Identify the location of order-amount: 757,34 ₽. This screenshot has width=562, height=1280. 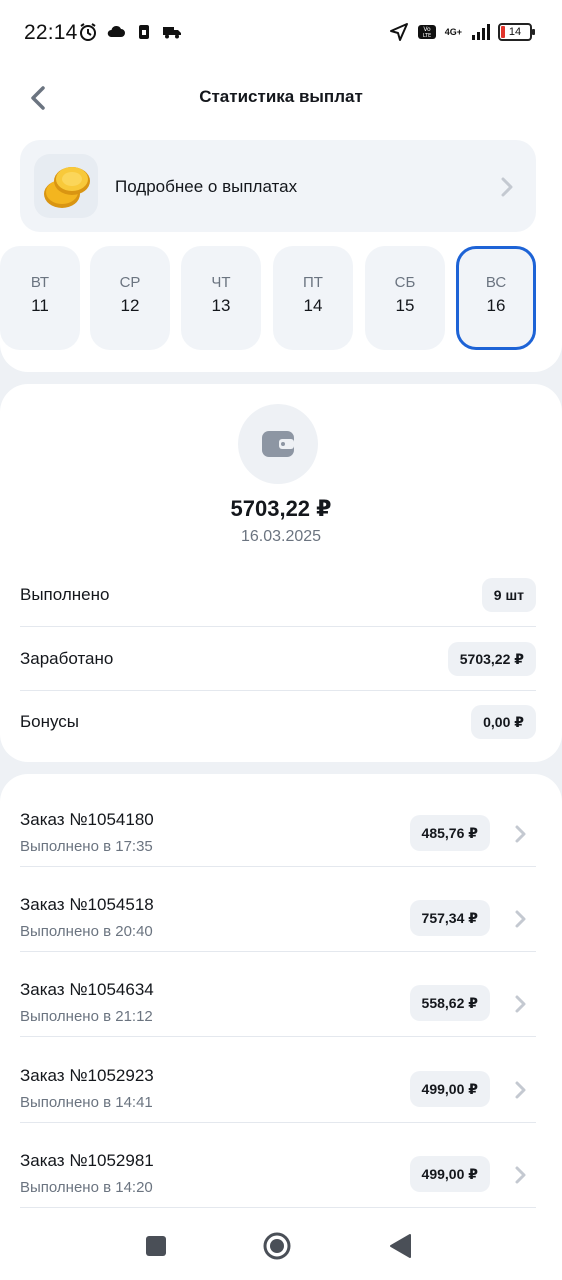
(449, 918).